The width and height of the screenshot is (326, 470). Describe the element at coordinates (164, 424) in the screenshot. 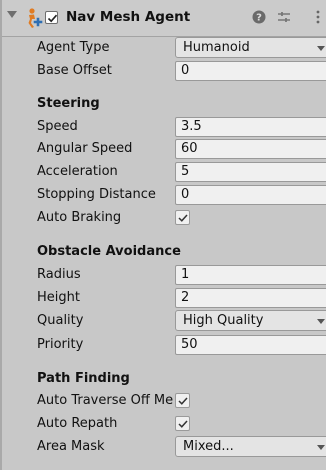

I see `auto-repath-row: Auto Repath` at that location.